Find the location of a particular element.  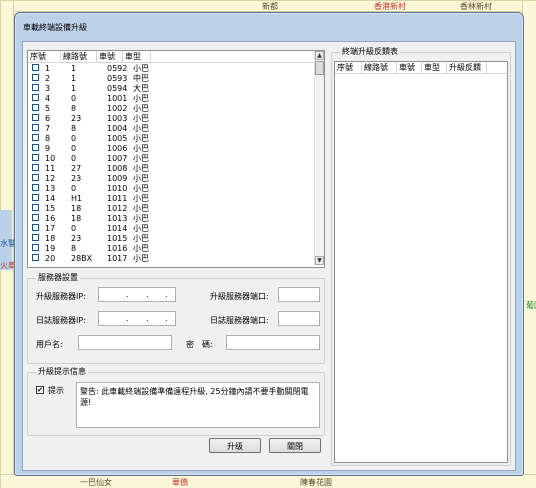

upgrade-button: 升级 is located at coordinates (235, 445).